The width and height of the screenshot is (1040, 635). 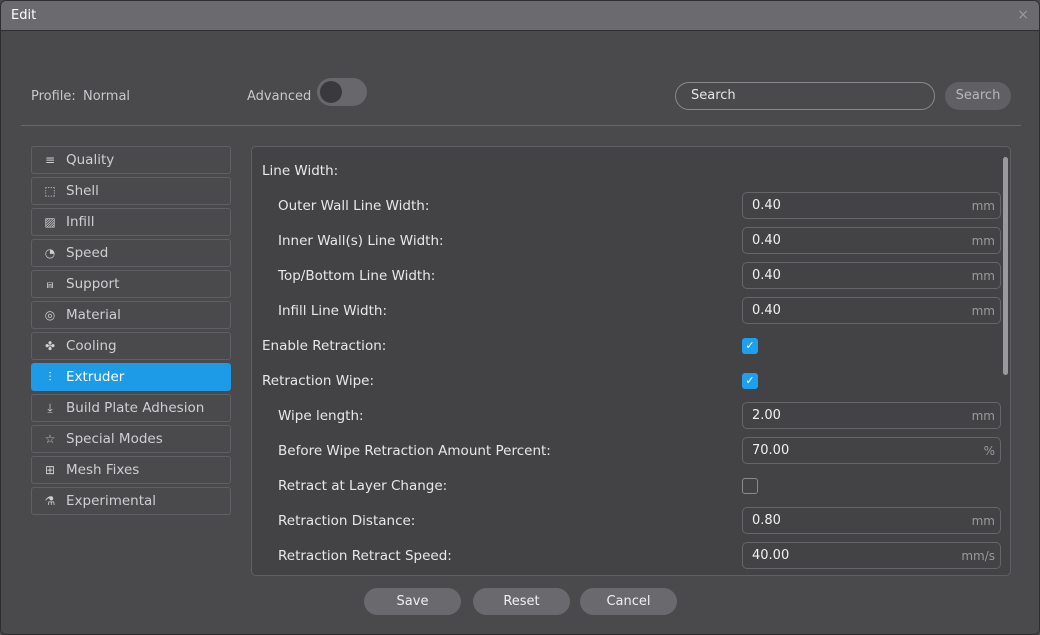 I want to click on support-icon: ⩎, so click(x=50, y=283).